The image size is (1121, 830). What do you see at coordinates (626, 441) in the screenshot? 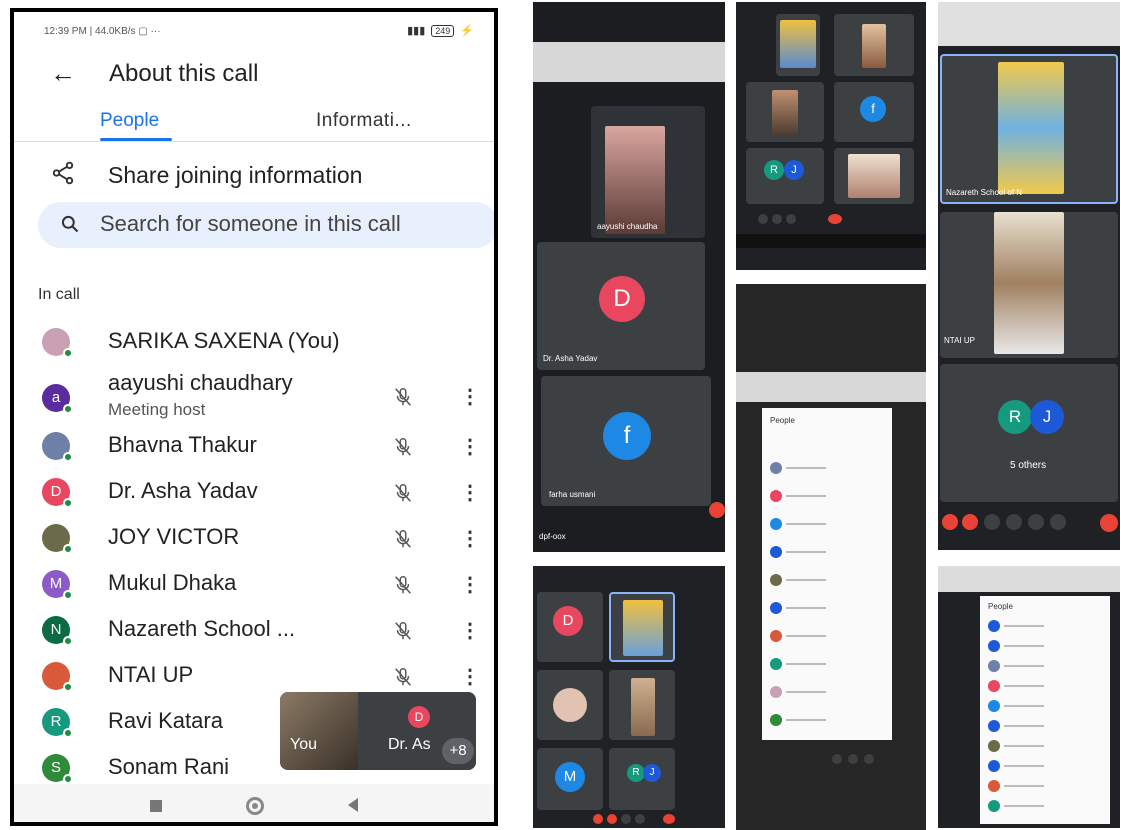
I see `video-tile-farha: f farha usmani` at bounding box center [626, 441].